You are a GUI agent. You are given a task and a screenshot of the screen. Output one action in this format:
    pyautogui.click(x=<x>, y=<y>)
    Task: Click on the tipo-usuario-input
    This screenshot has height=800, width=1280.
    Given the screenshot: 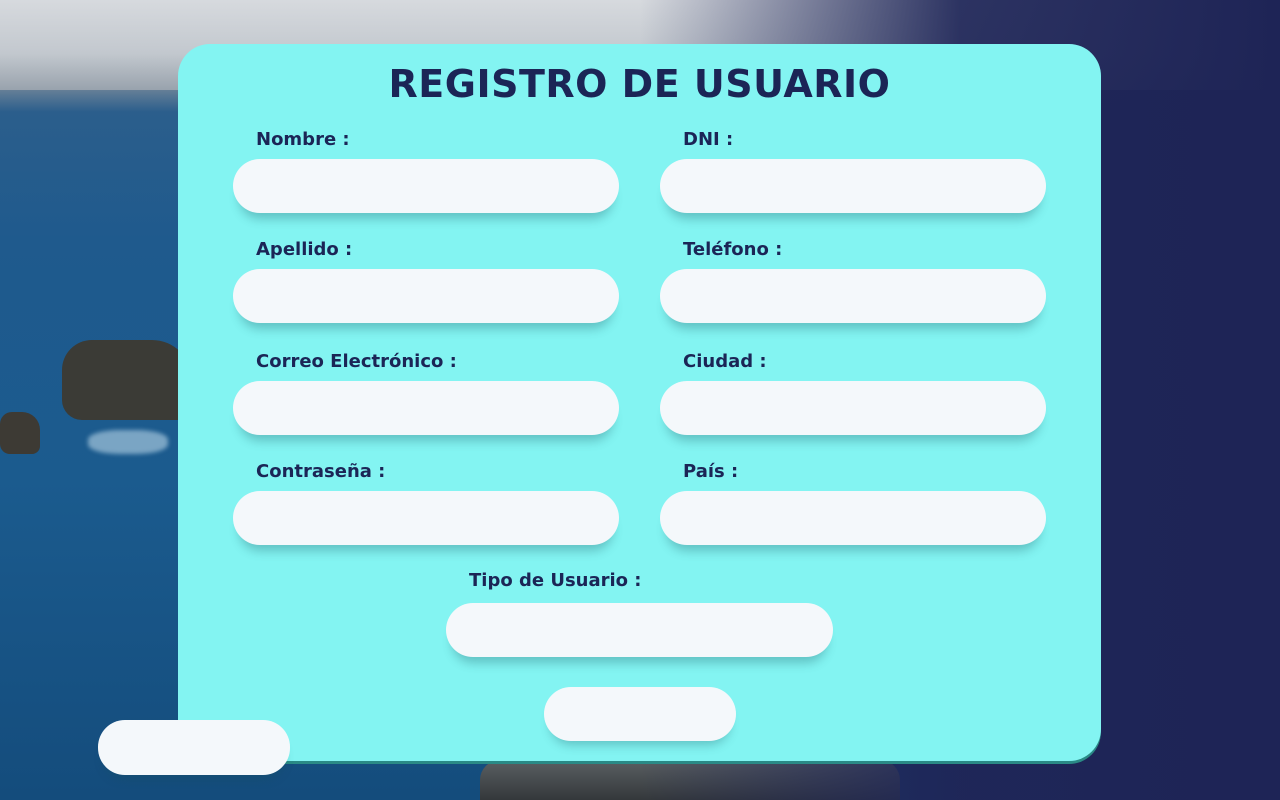 What is the action you would take?
    pyautogui.click(x=639, y=630)
    